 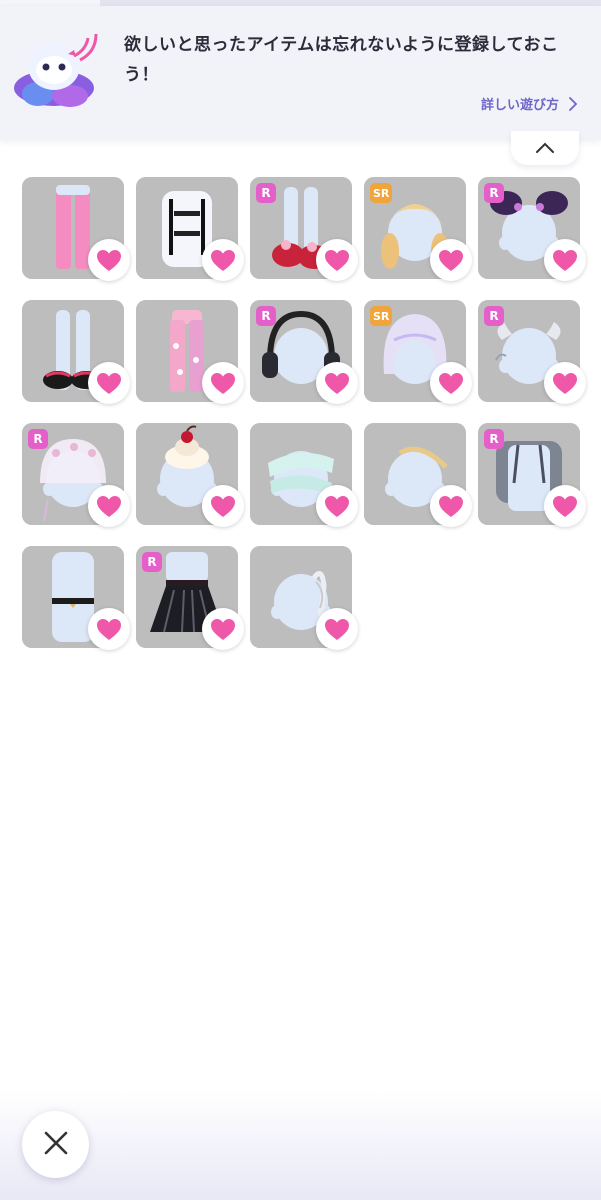 I want to click on chevron-up-icon, so click(x=545, y=148).